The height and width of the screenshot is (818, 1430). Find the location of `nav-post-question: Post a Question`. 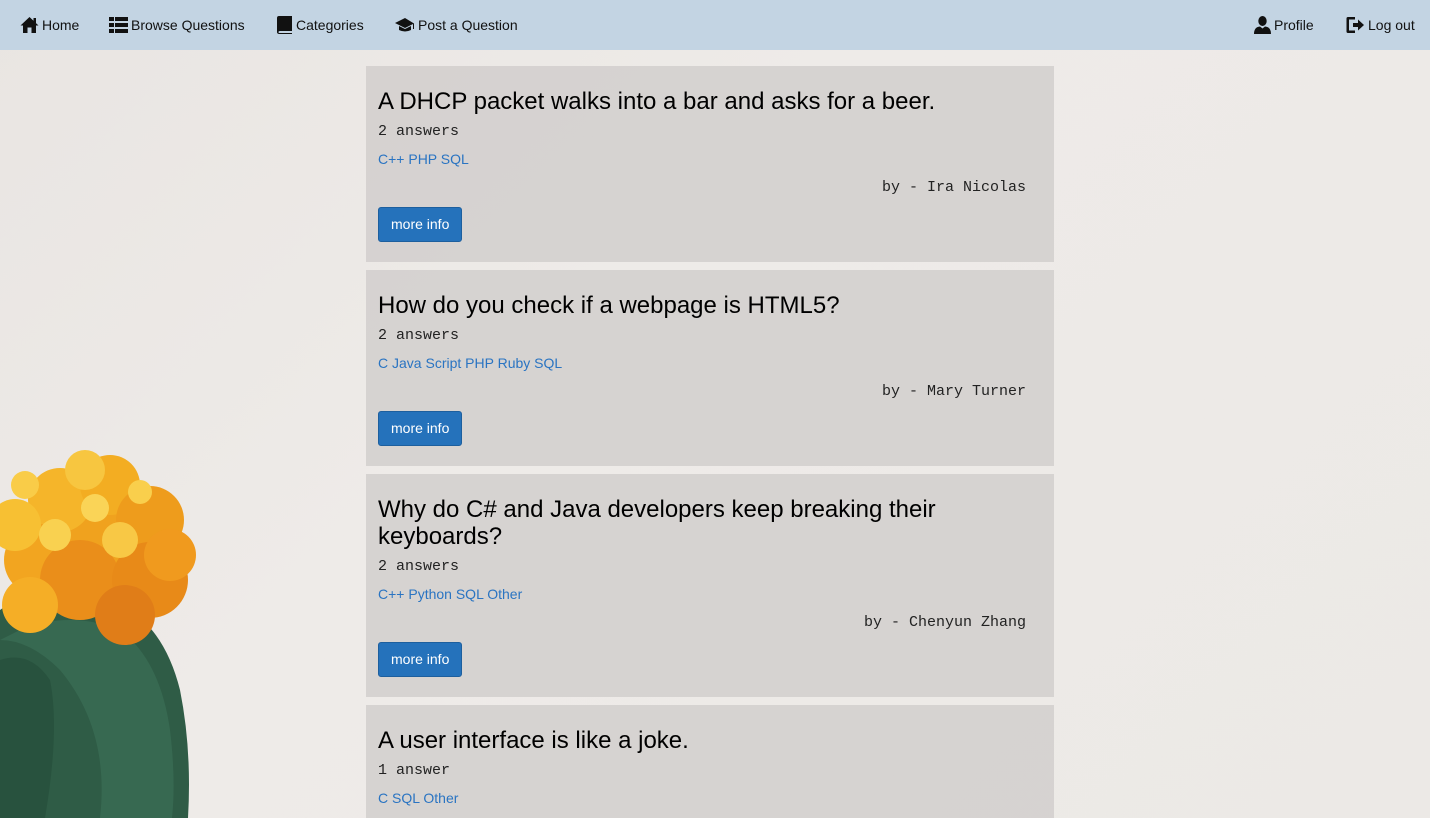

nav-post-question: Post a Question is located at coordinates (456, 25).